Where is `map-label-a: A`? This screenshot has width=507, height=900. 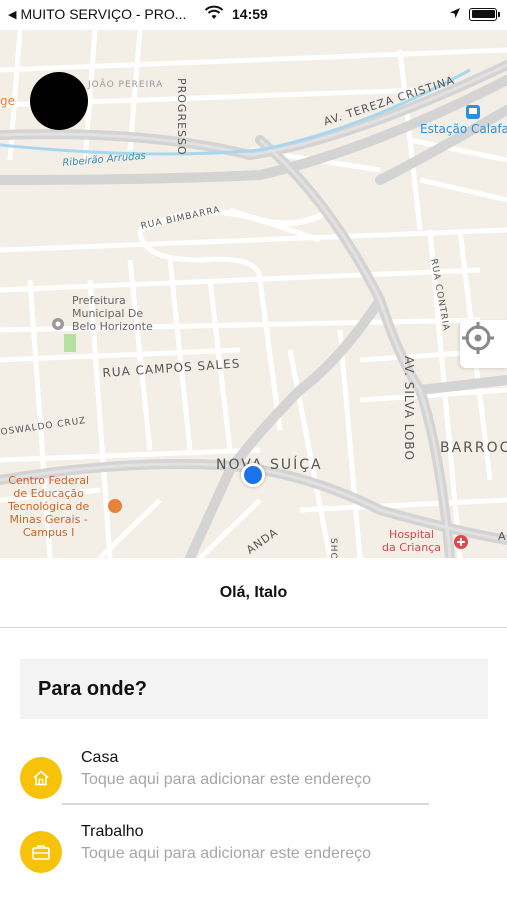
map-label-a: A is located at coordinates (502, 536).